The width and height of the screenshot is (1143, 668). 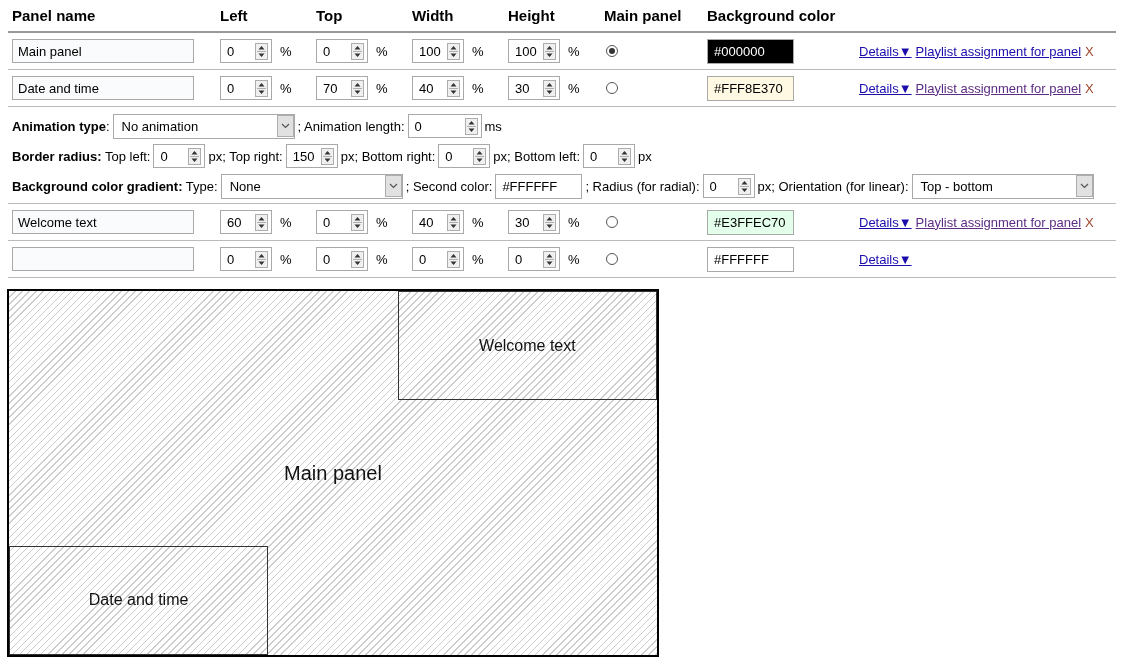 What do you see at coordinates (342, 88) in the screenshot?
I see `number-field: 70` at bounding box center [342, 88].